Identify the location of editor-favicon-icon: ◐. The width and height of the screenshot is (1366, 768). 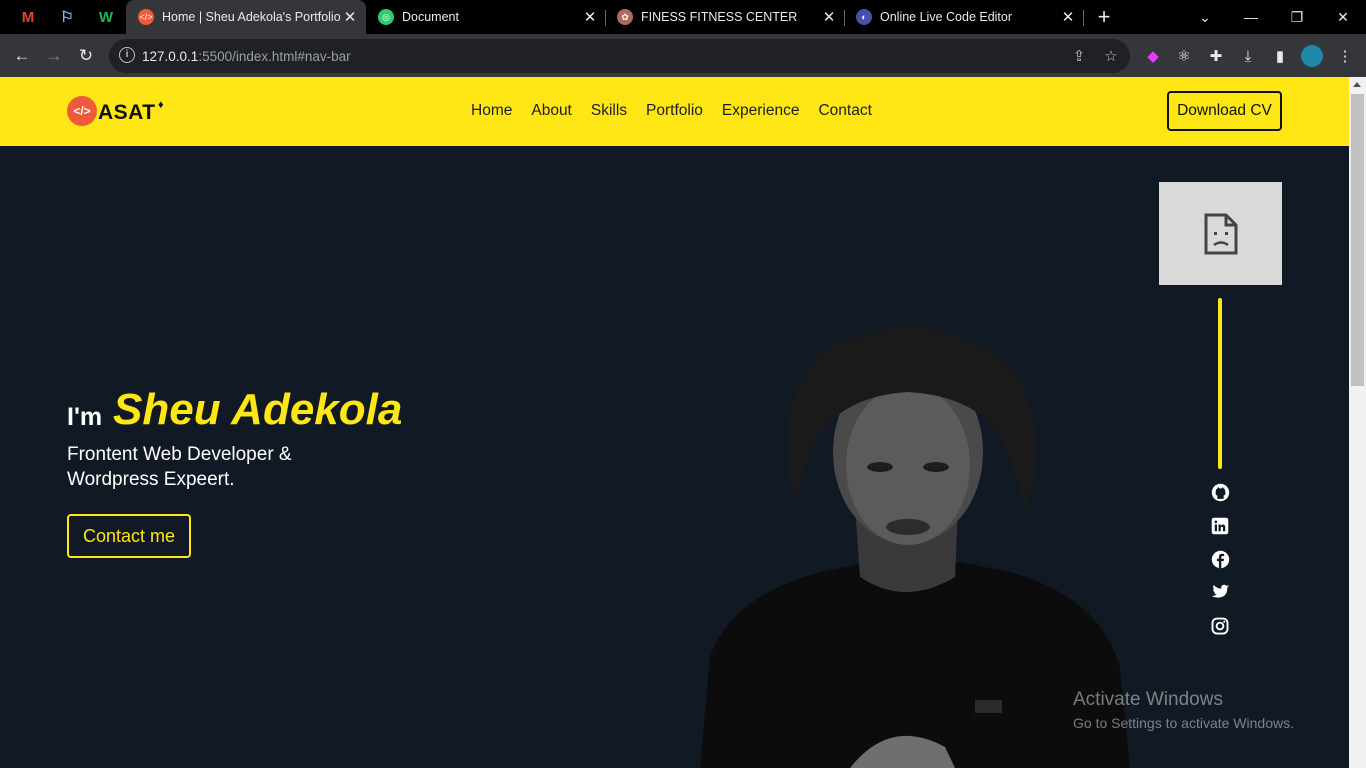
(864, 17).